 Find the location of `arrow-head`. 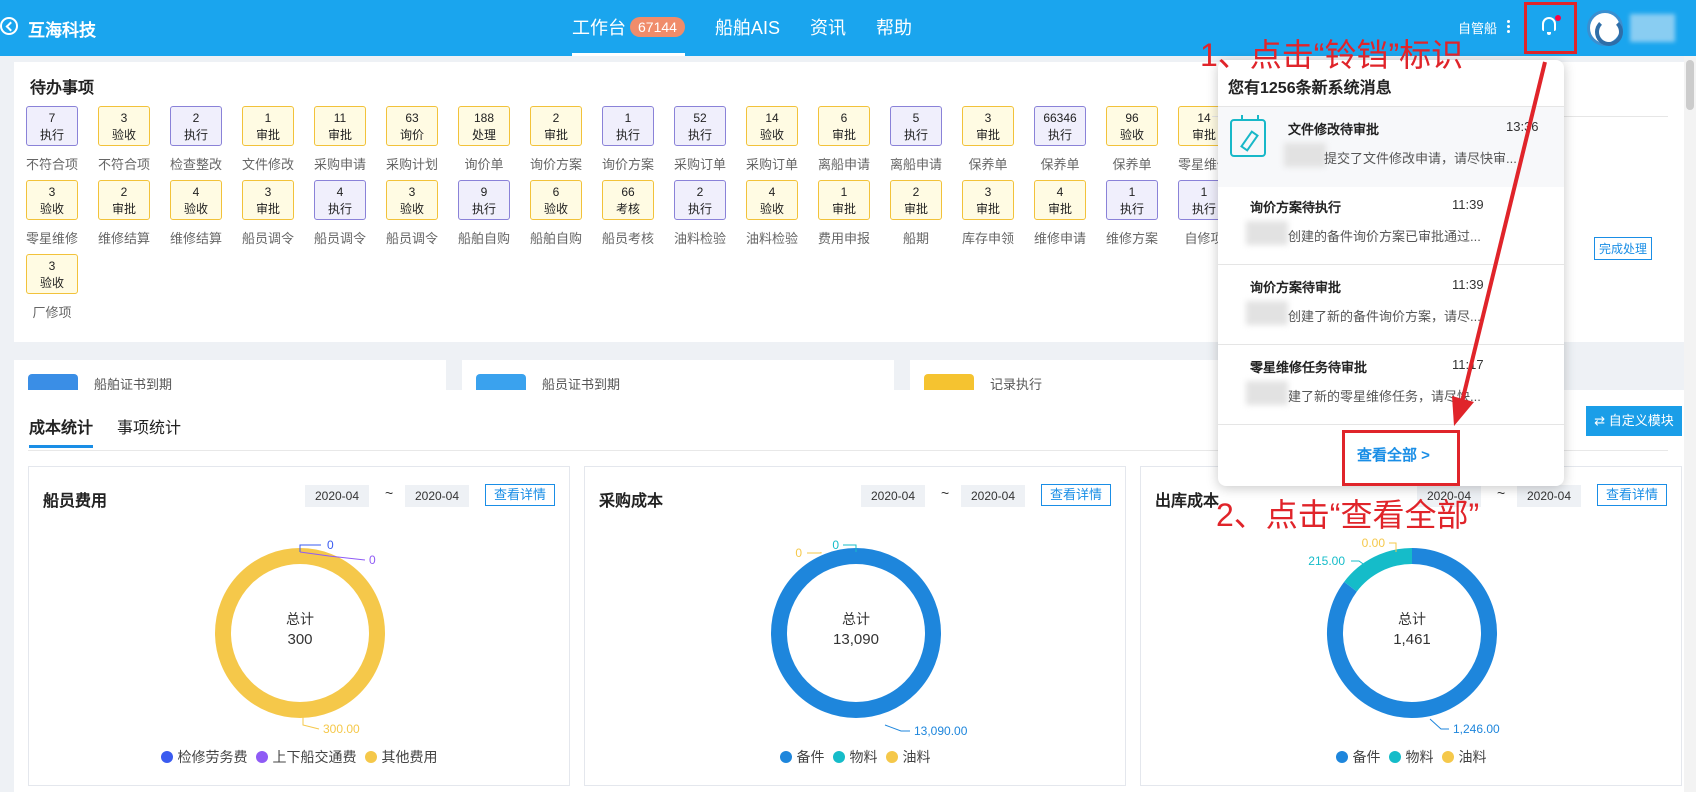

arrow-head is located at coordinates (1463, 411).